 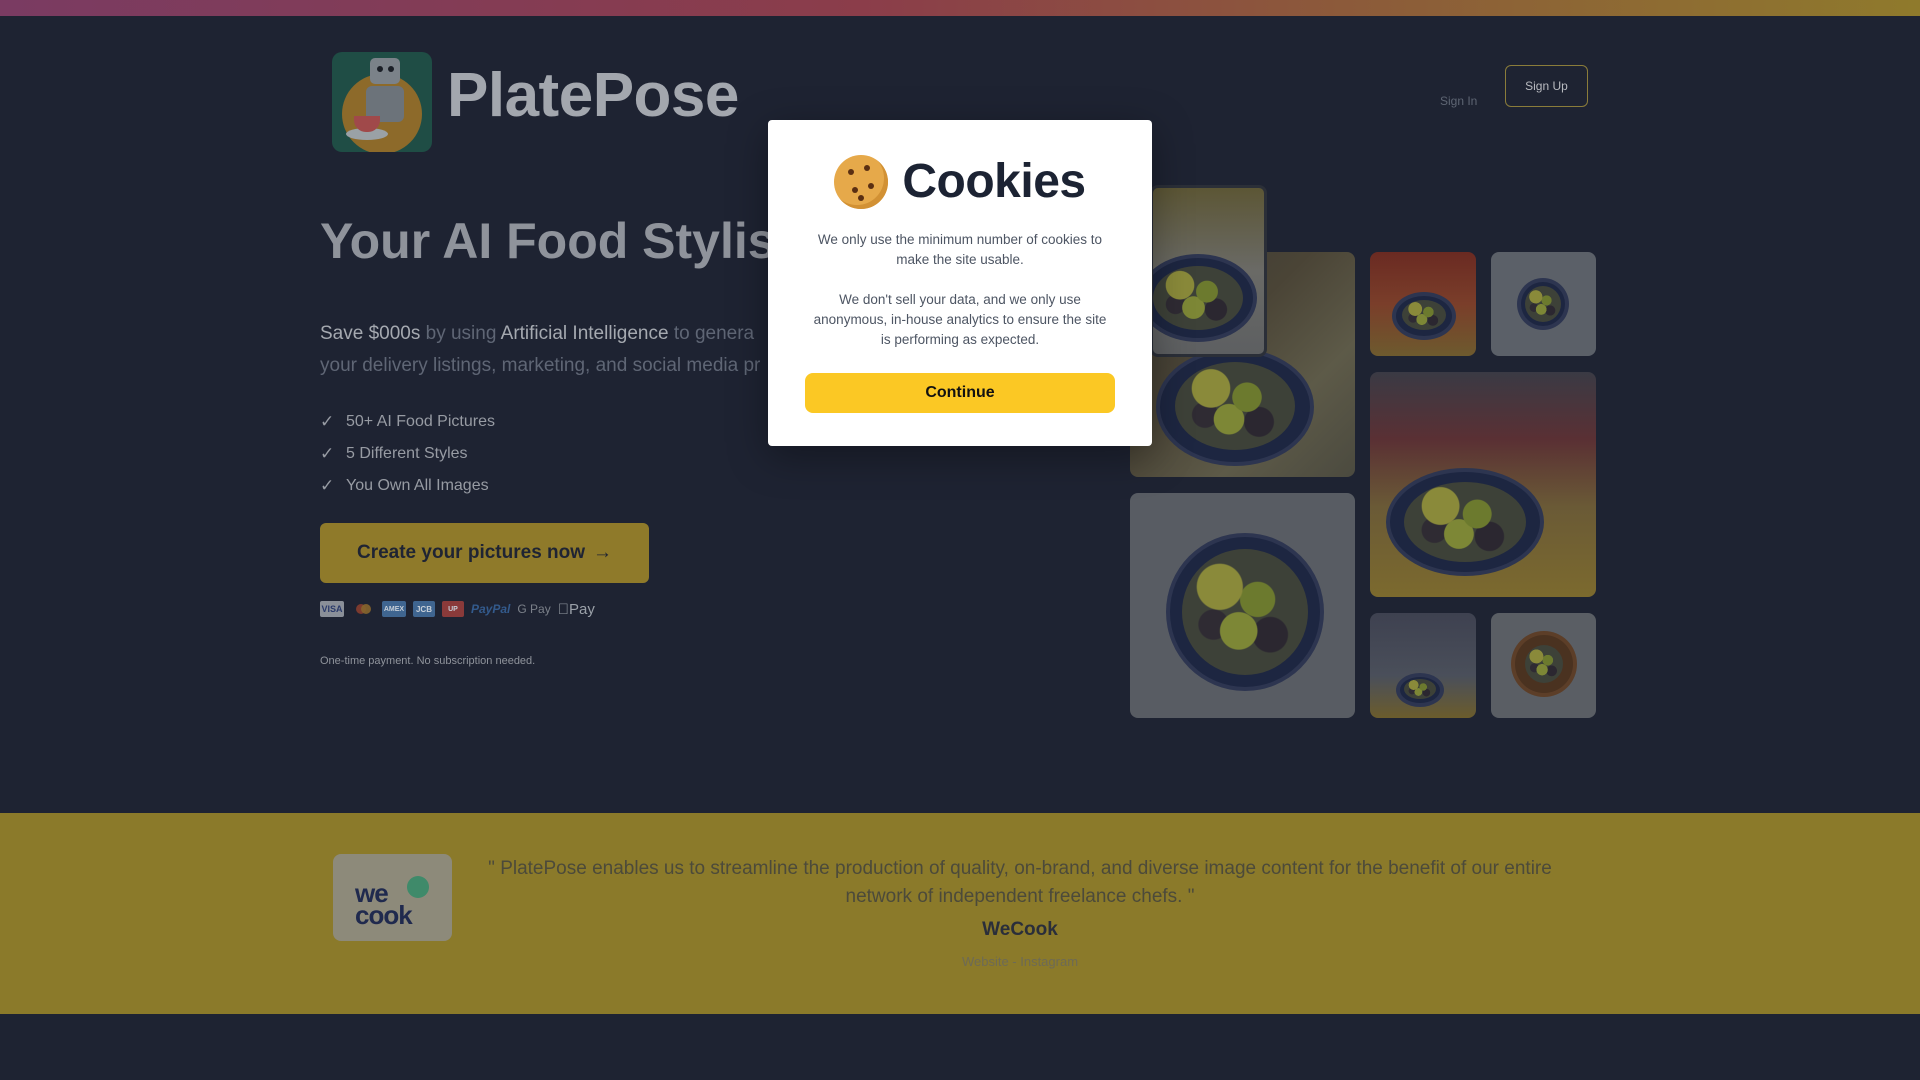 I want to click on brand-logo, so click(x=382, y=102).